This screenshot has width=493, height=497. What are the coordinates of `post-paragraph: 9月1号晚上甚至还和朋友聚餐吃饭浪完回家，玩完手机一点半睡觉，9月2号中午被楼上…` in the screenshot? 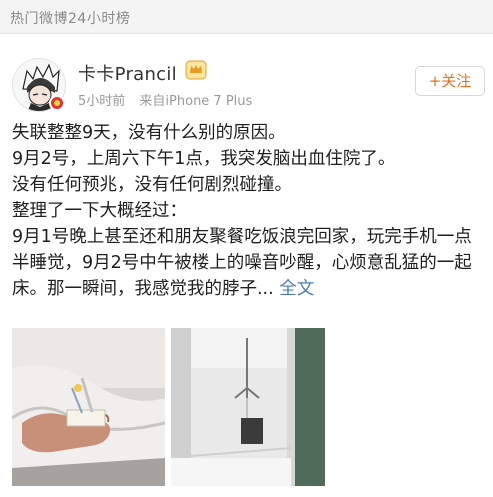 It's located at (242, 263).